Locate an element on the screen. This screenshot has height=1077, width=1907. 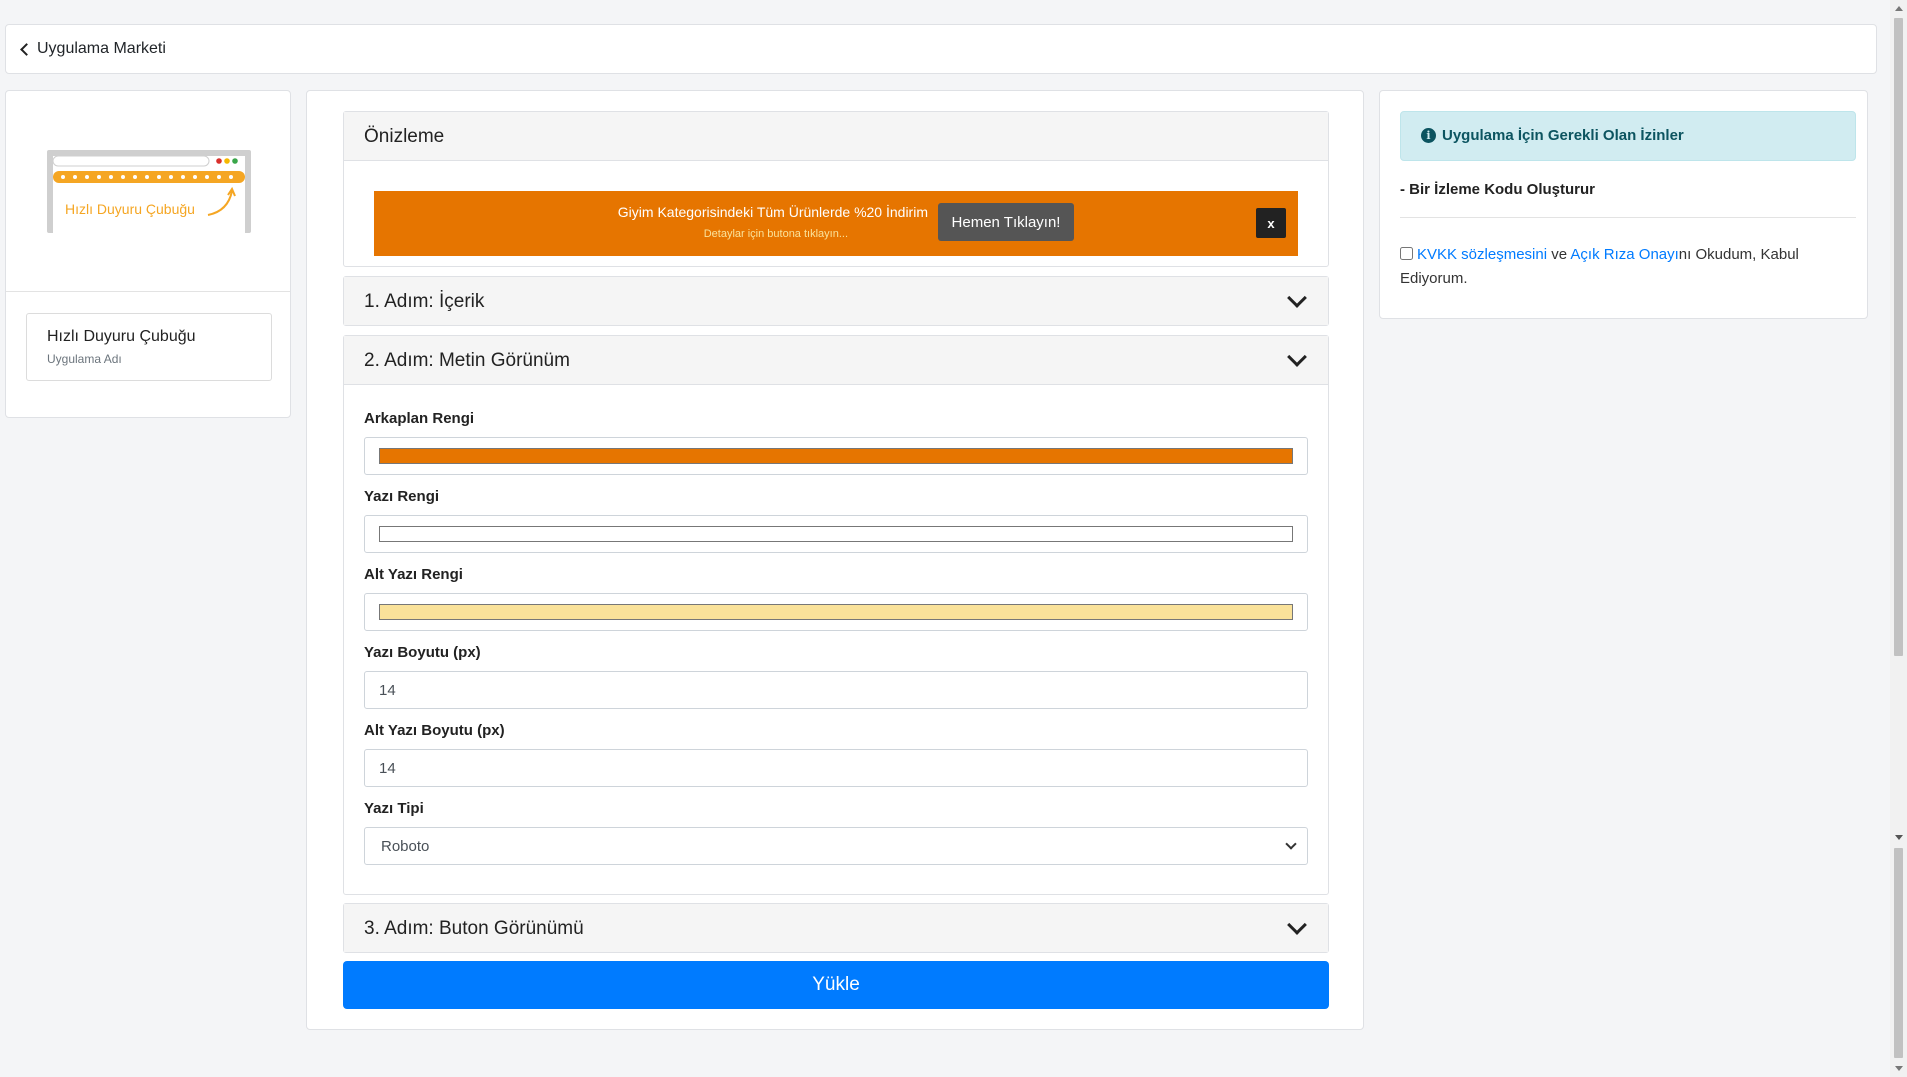
thumbnail-caption: Hızlı Duyuru Çubuğu is located at coordinates (130, 209).